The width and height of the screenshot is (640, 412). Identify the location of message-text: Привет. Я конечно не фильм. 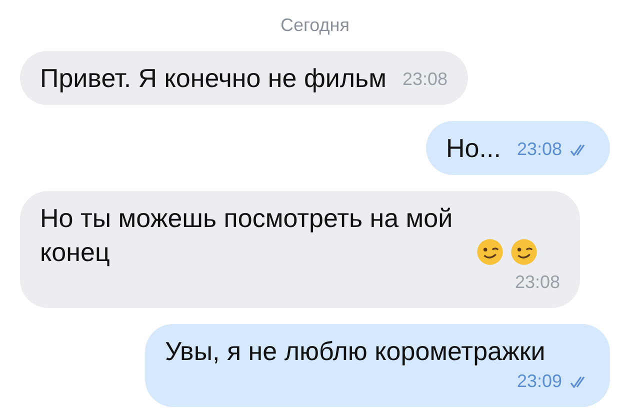
(213, 78).